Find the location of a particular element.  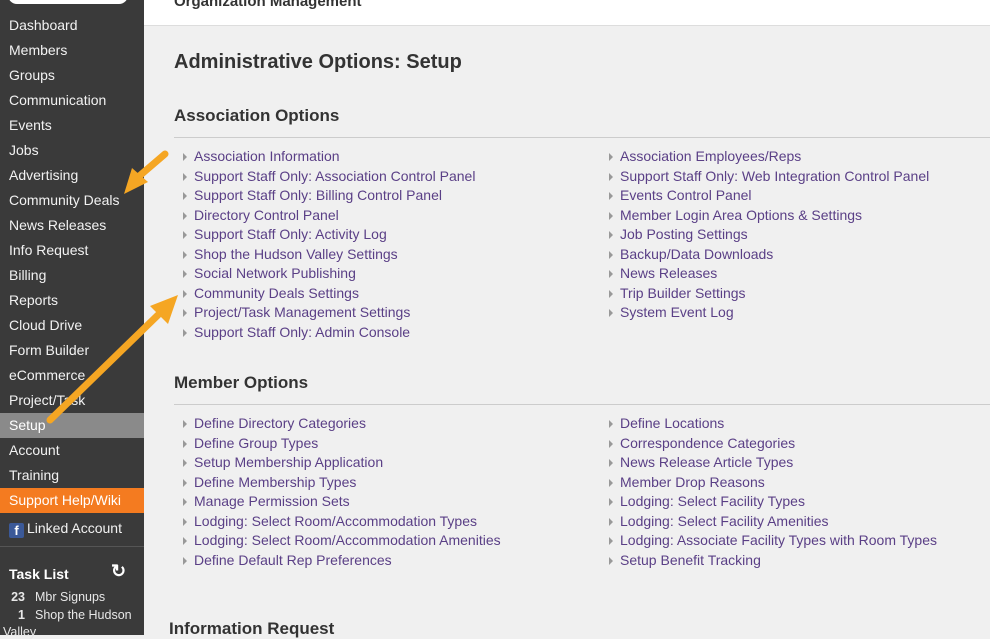

option-link: Define Default Rep Preferences is located at coordinates (287, 560).